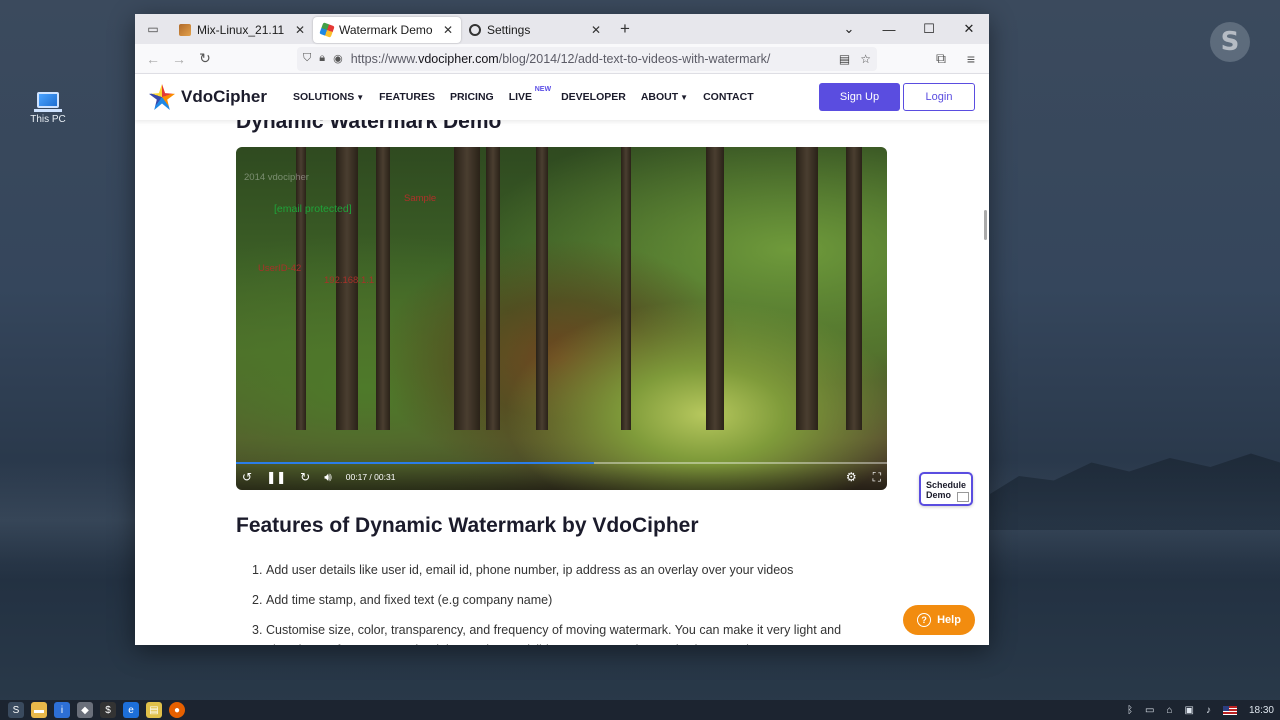 The width and height of the screenshot is (1280, 720). Describe the element at coordinates (1189, 710) in the screenshot. I see `clipboard-icon: ▣` at that location.